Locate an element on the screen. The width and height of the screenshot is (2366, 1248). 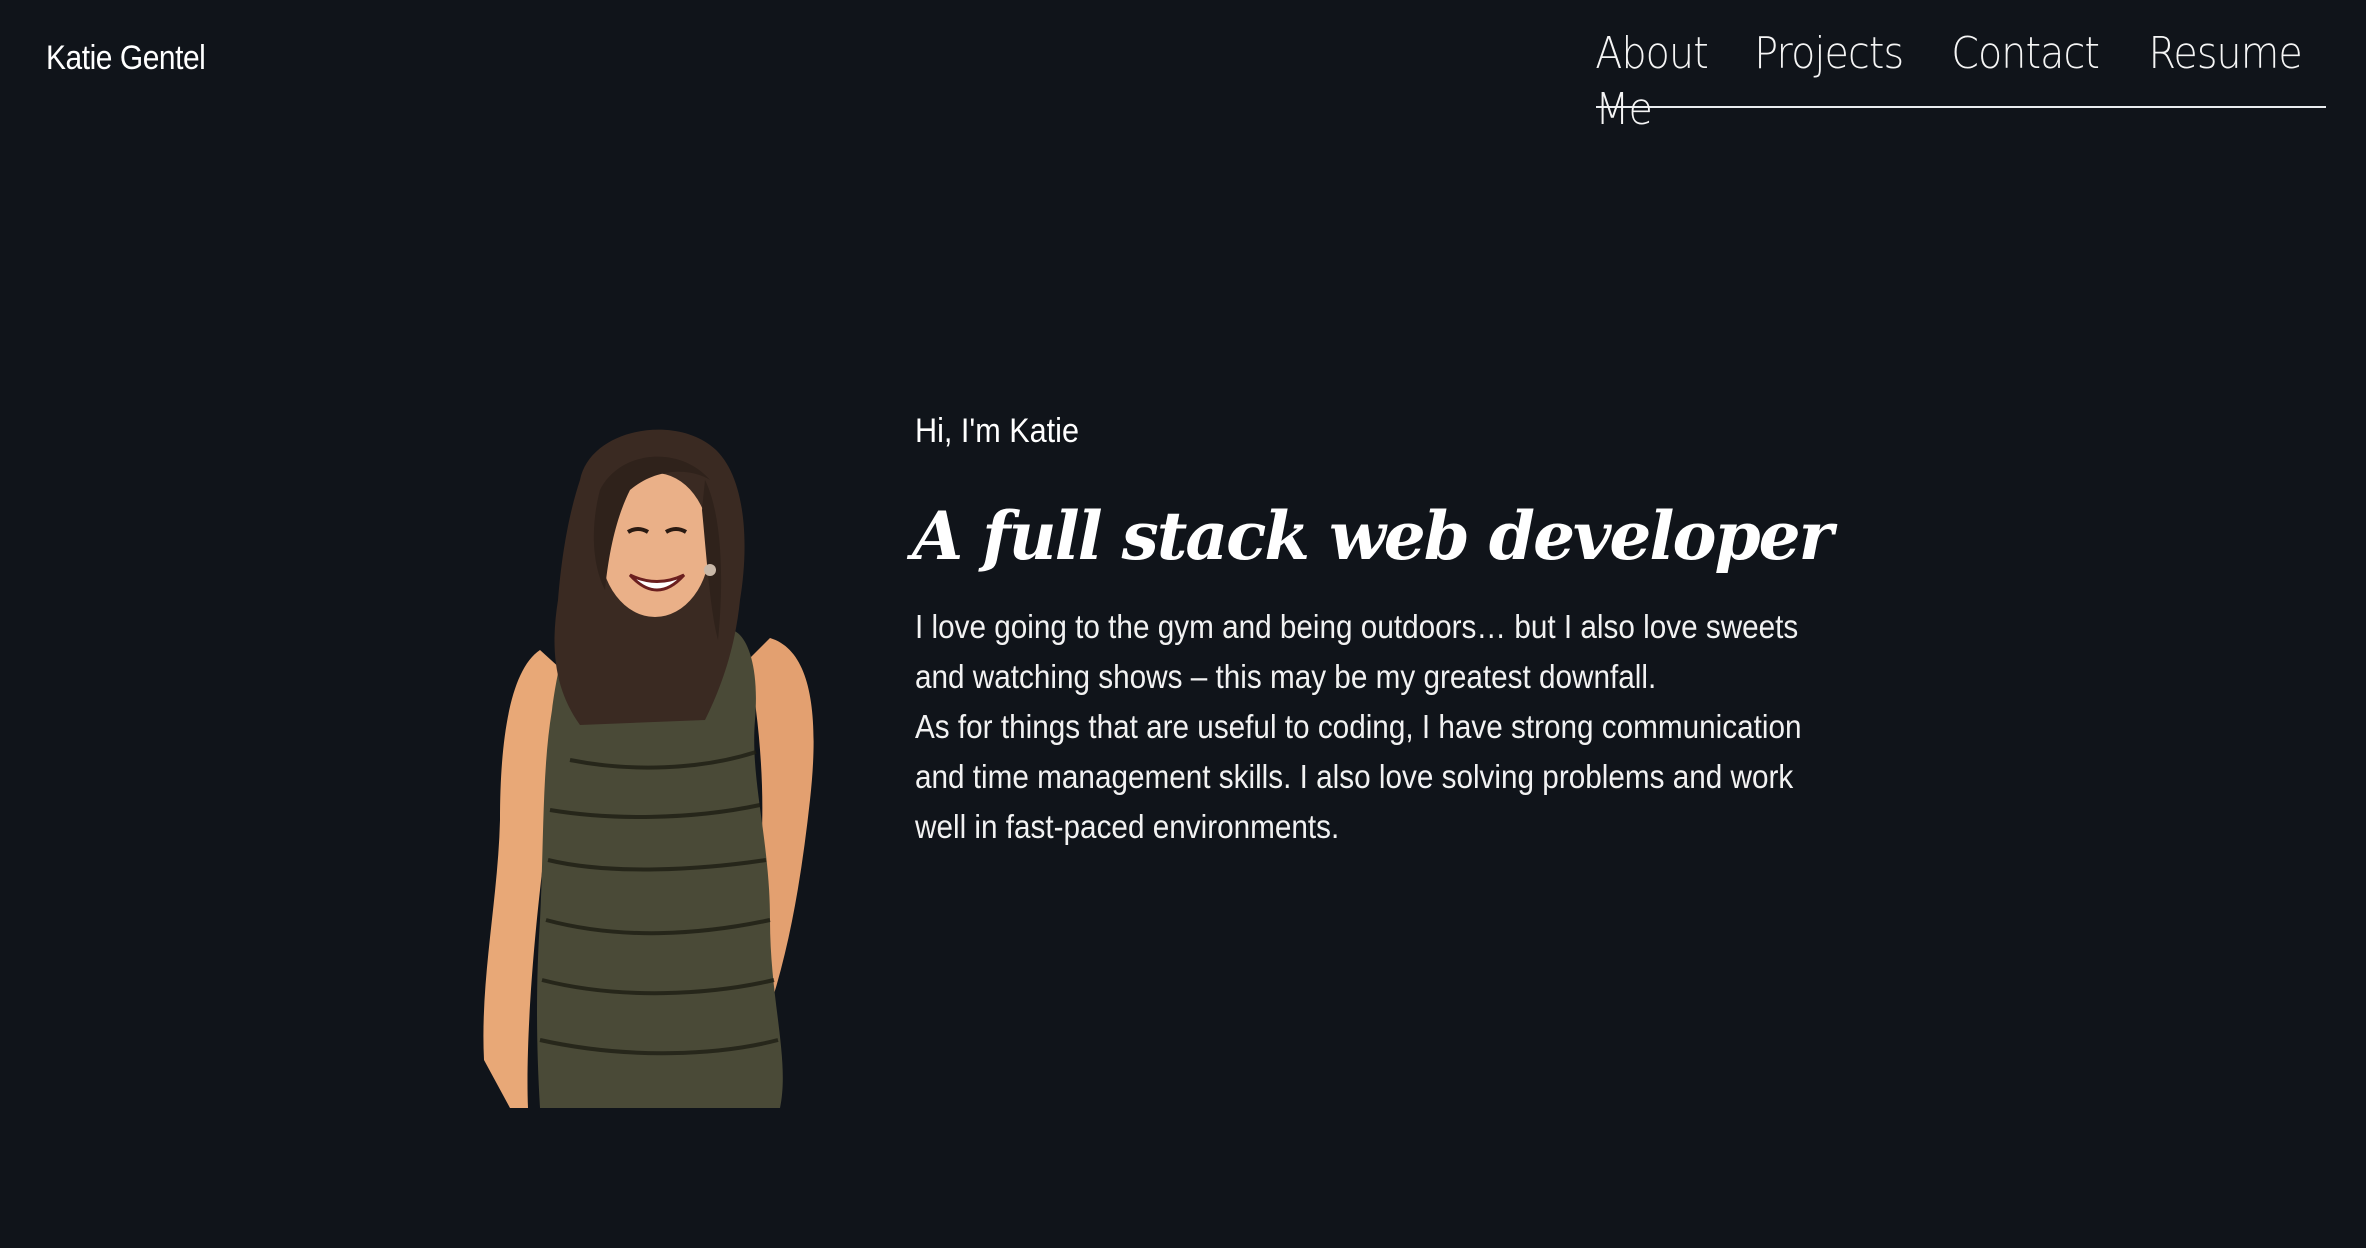
hero-greeting: Hi, I'm Katie is located at coordinates (997, 431).